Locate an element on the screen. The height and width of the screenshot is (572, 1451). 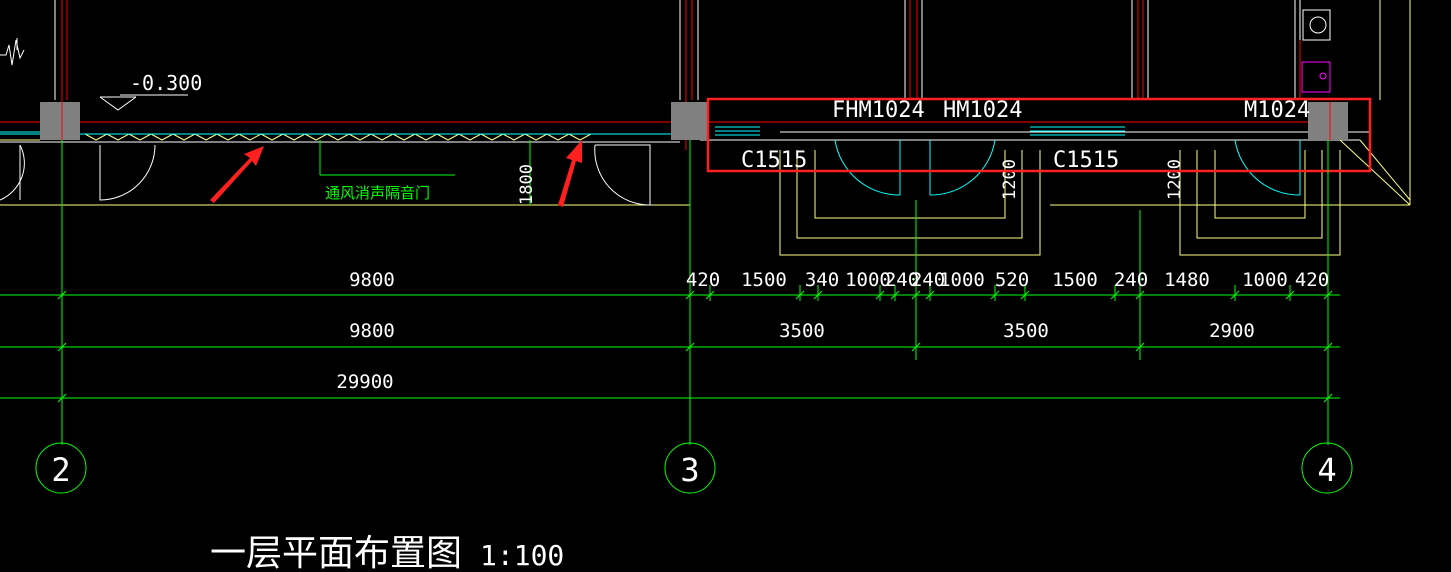
stair-hatch is located at coordinates (12, 52).